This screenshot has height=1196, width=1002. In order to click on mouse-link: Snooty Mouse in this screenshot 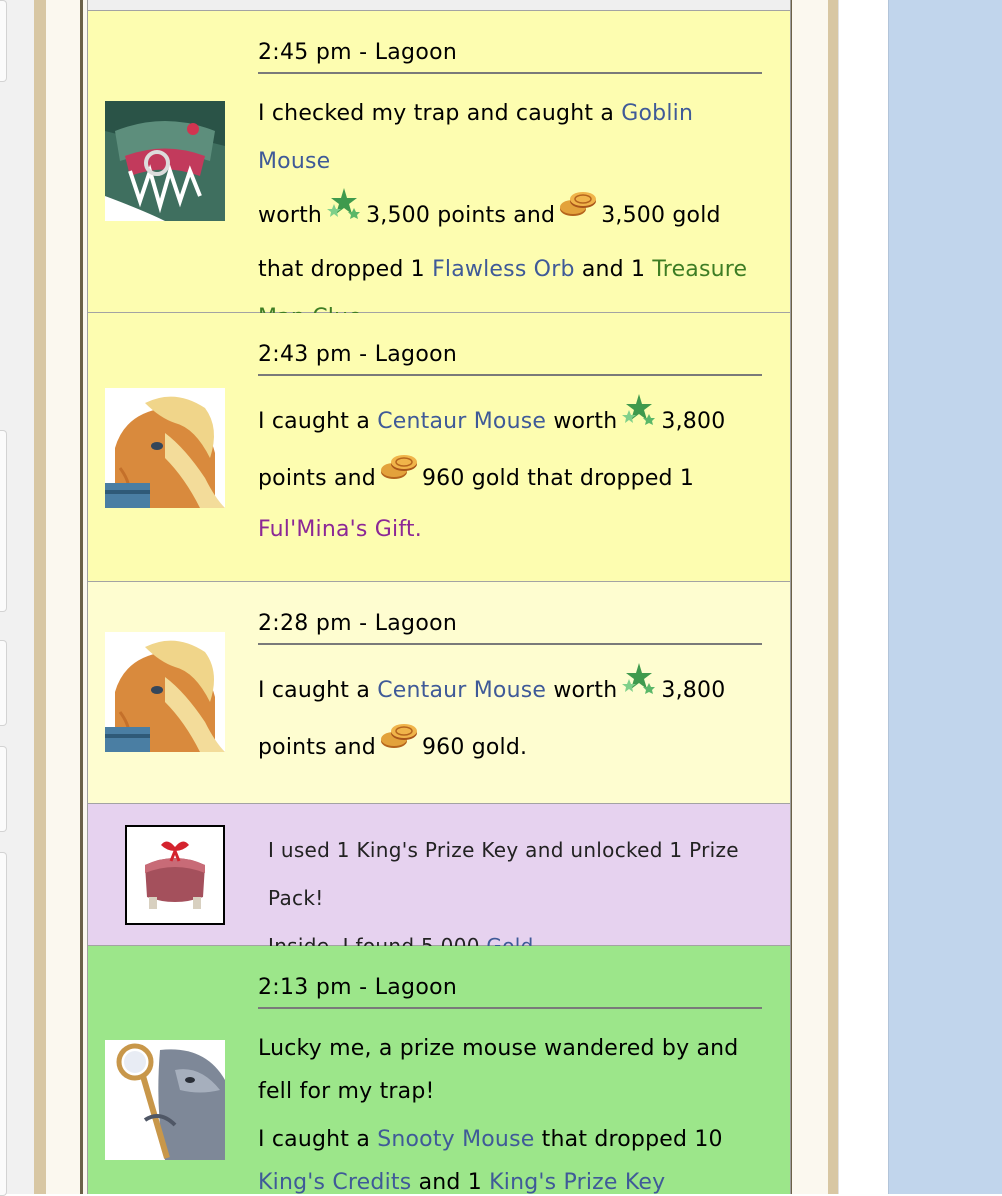, I will do `click(455, 1139)`.